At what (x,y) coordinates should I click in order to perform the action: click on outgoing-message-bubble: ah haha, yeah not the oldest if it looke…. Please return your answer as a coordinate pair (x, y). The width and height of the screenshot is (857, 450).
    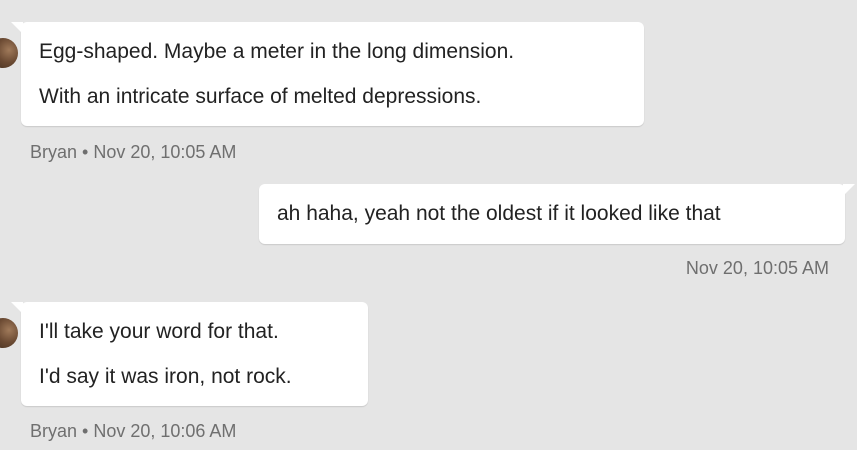
    Looking at the image, I should click on (557, 214).